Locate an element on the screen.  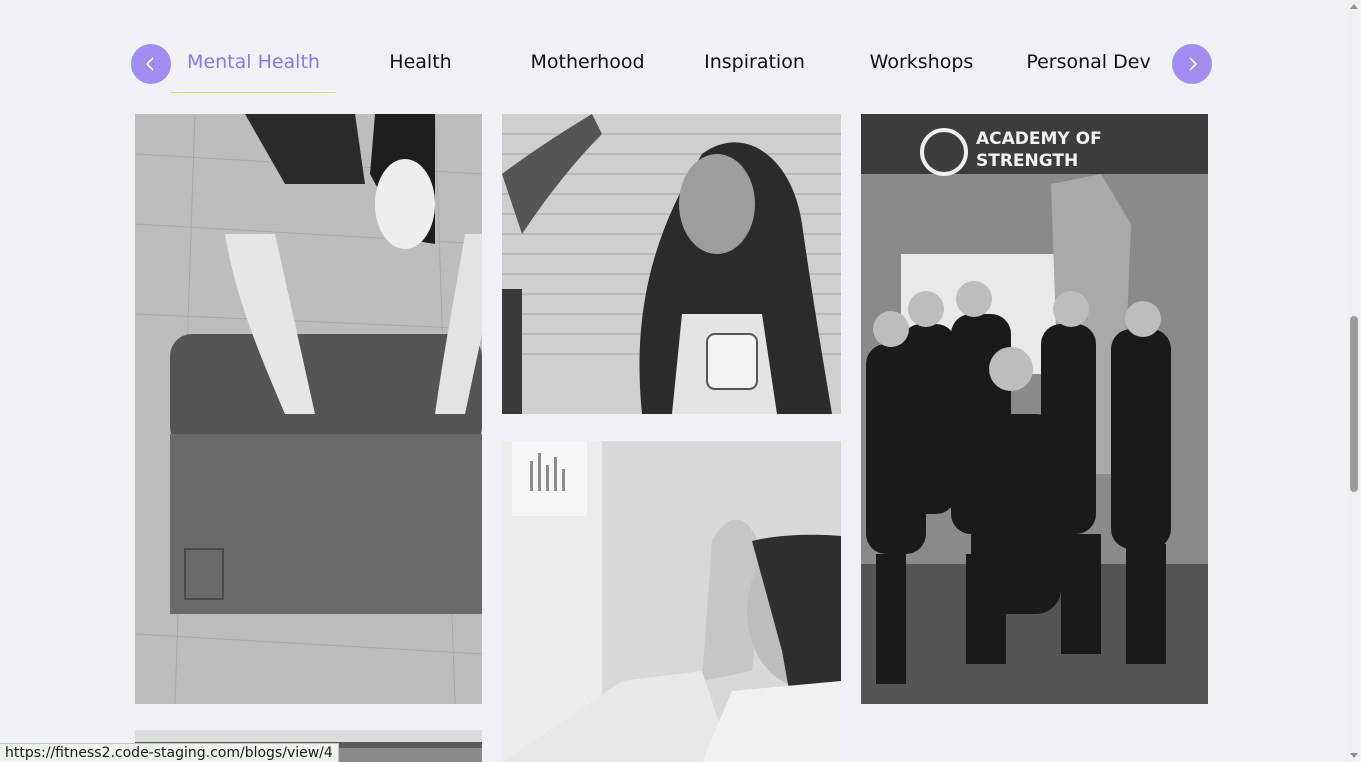
tab-motherhood: Motherhood is located at coordinates (587, 69).